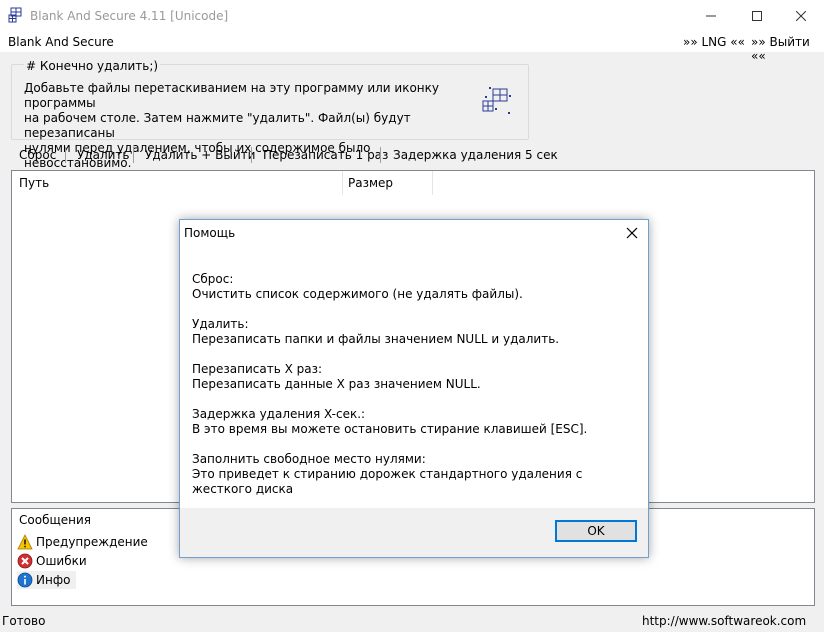 This screenshot has width=824, height=632. What do you see at coordinates (200, 155) in the screenshot?
I see `delete-exit-button: Удалить + Выйти` at bounding box center [200, 155].